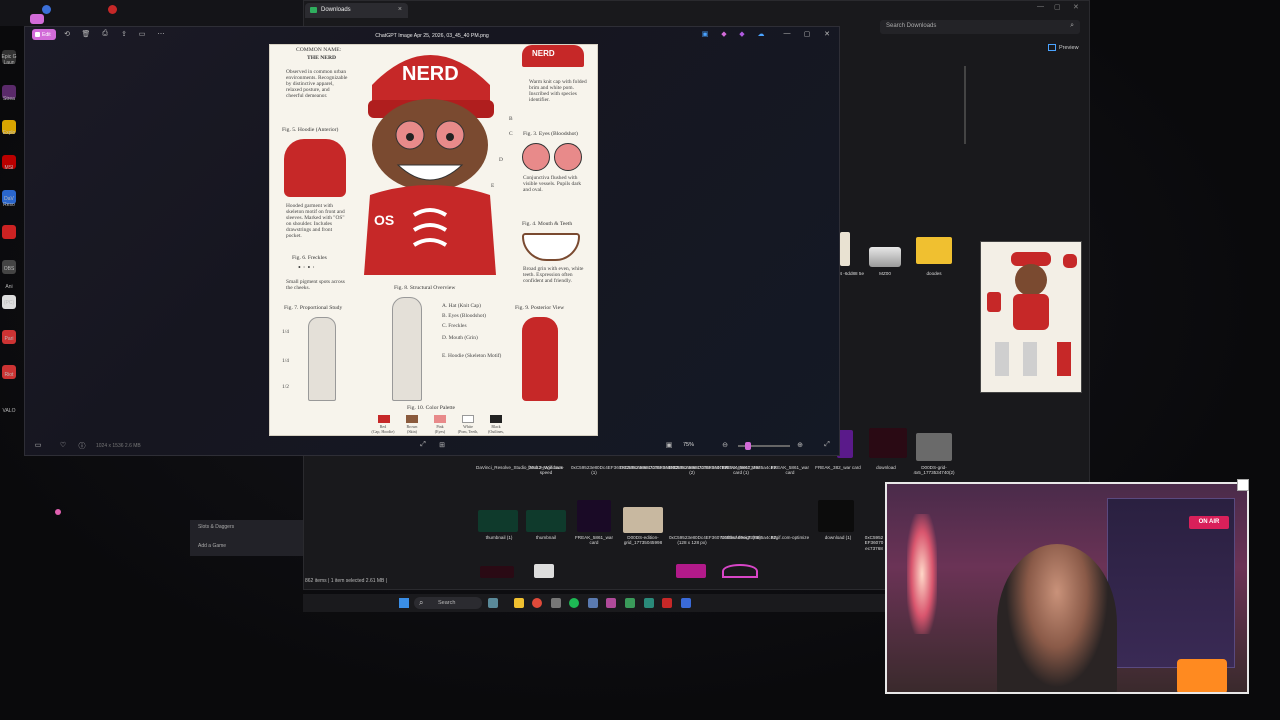 The width and height of the screenshot is (1280, 720). Describe the element at coordinates (1243, 485) in the screenshot. I see `resize-handle` at that location.